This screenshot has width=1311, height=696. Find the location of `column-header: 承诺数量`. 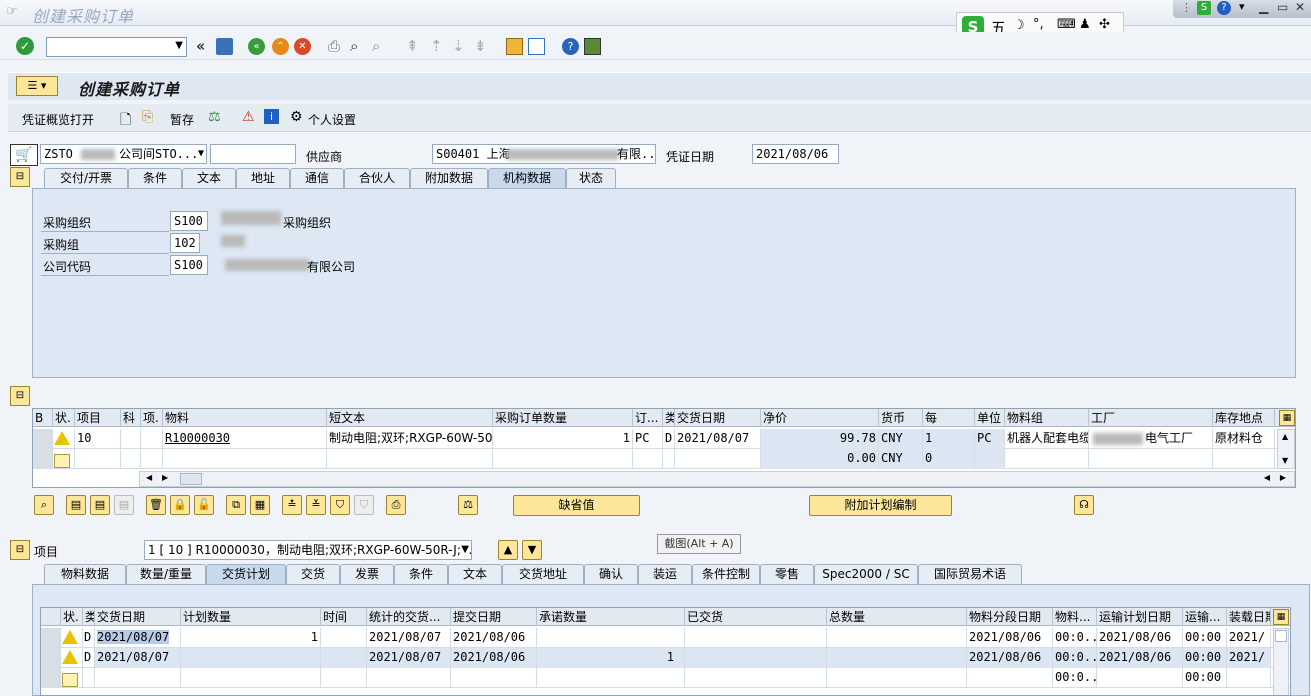

column-header: 承诺数量 is located at coordinates (611, 617).